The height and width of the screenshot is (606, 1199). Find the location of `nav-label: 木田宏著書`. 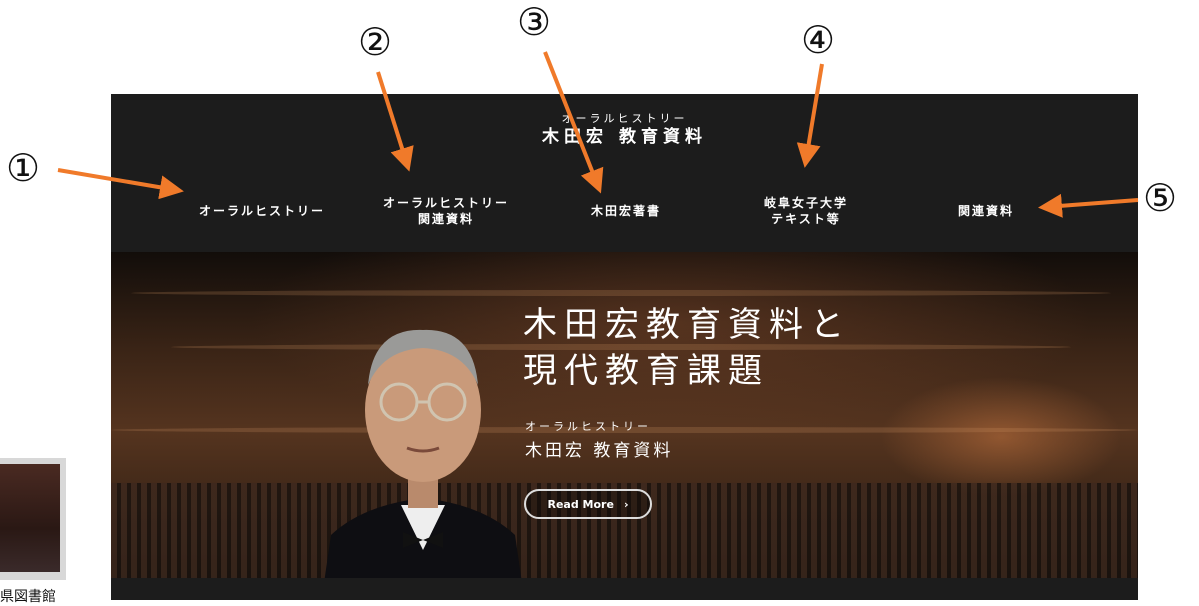

nav-label: 木田宏著書 is located at coordinates (625, 211).